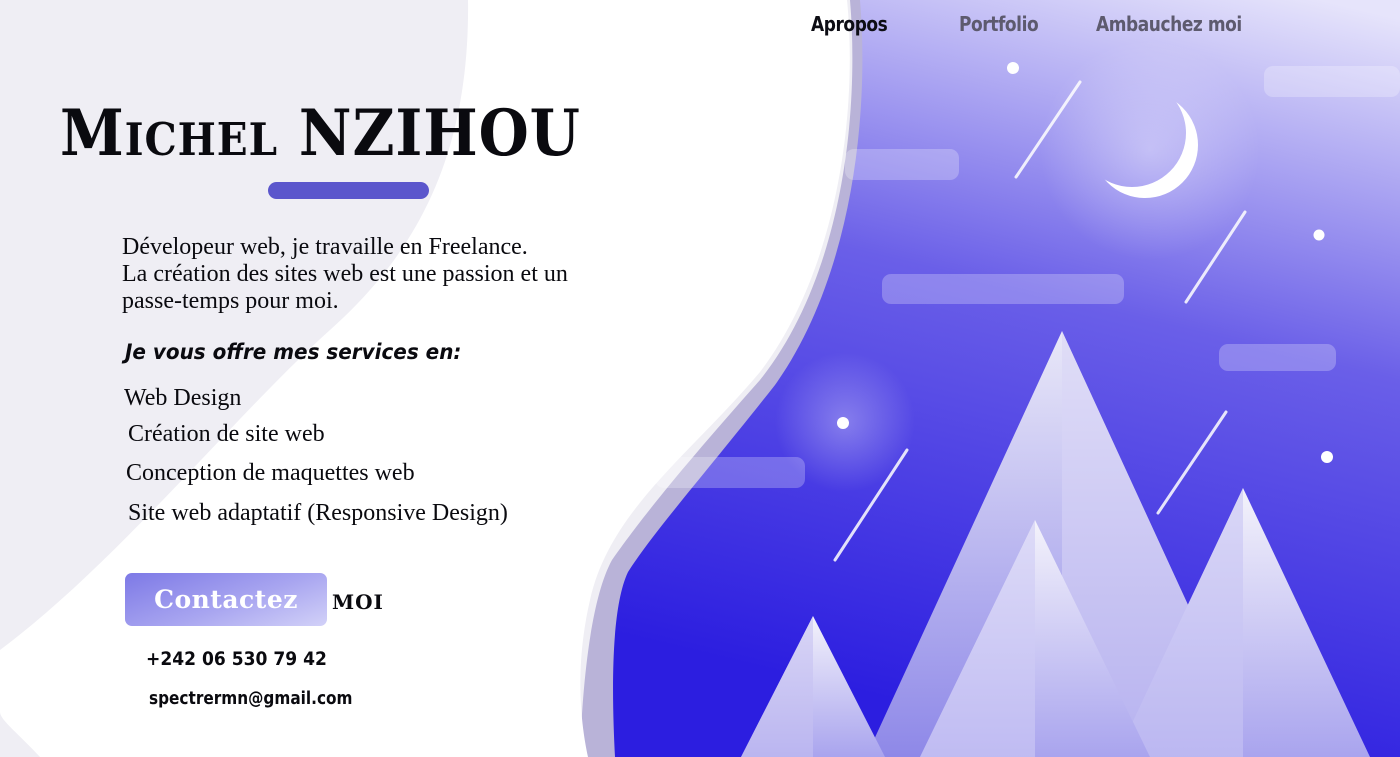  What do you see at coordinates (226, 599) in the screenshot?
I see `contact-button: Contactez` at bounding box center [226, 599].